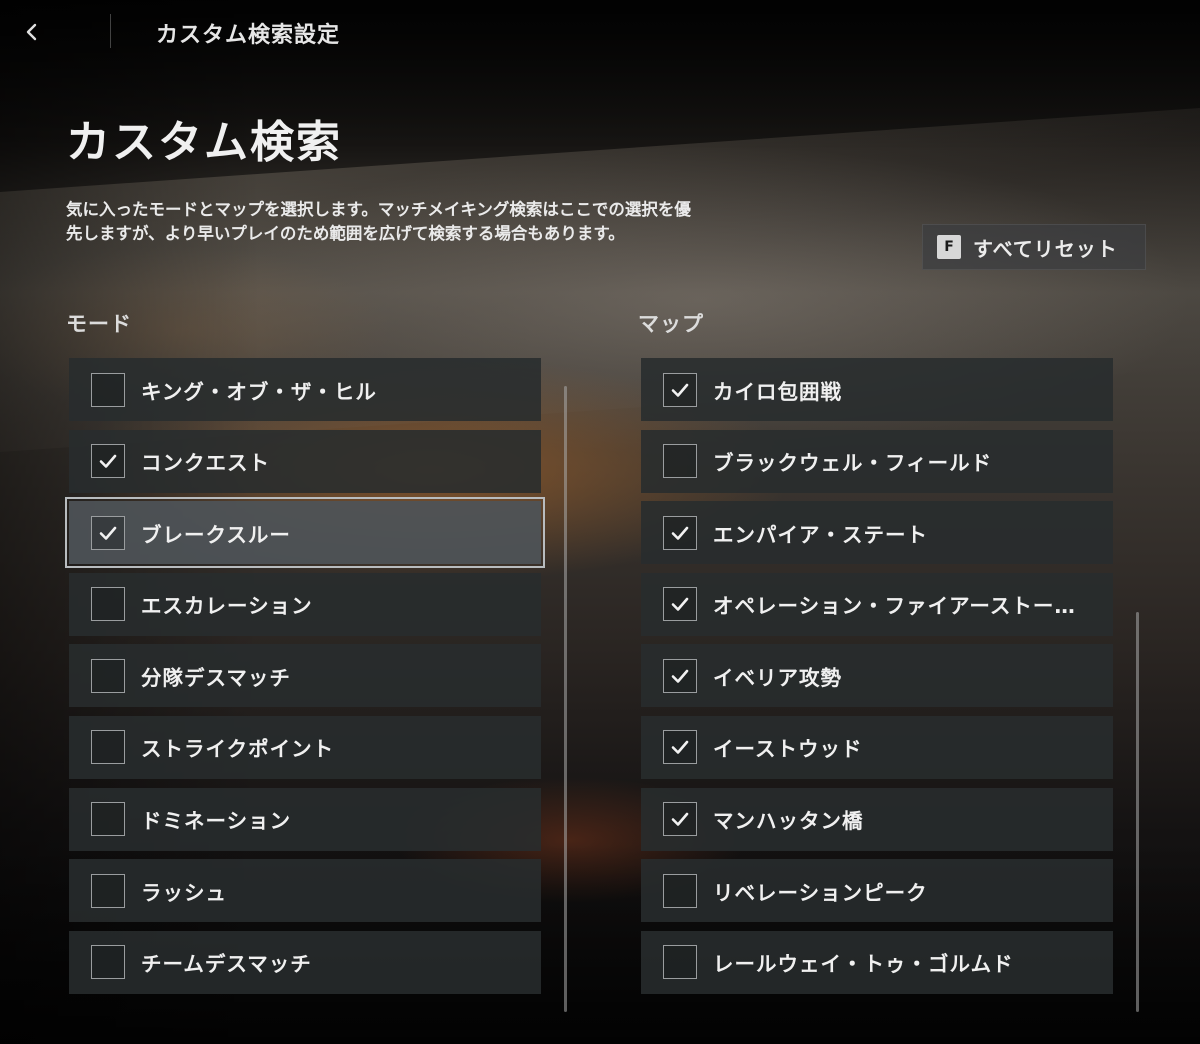 This screenshot has width=1200, height=1044. What do you see at coordinates (226, 964) in the screenshot?
I see `mode-item-label: チームデスマッチ` at bounding box center [226, 964].